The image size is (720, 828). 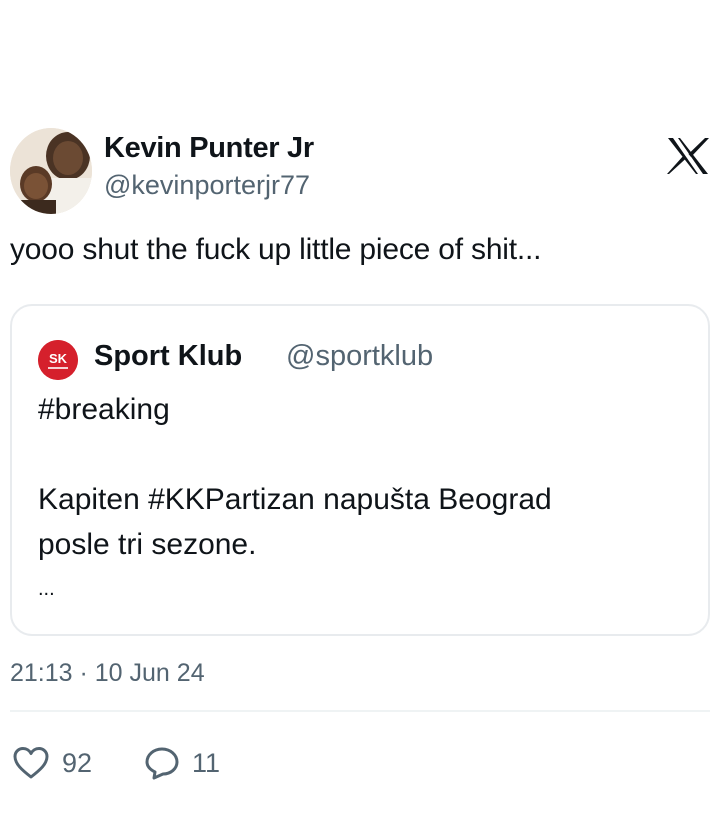 I want to click on author-avatar, so click(x=51, y=171).